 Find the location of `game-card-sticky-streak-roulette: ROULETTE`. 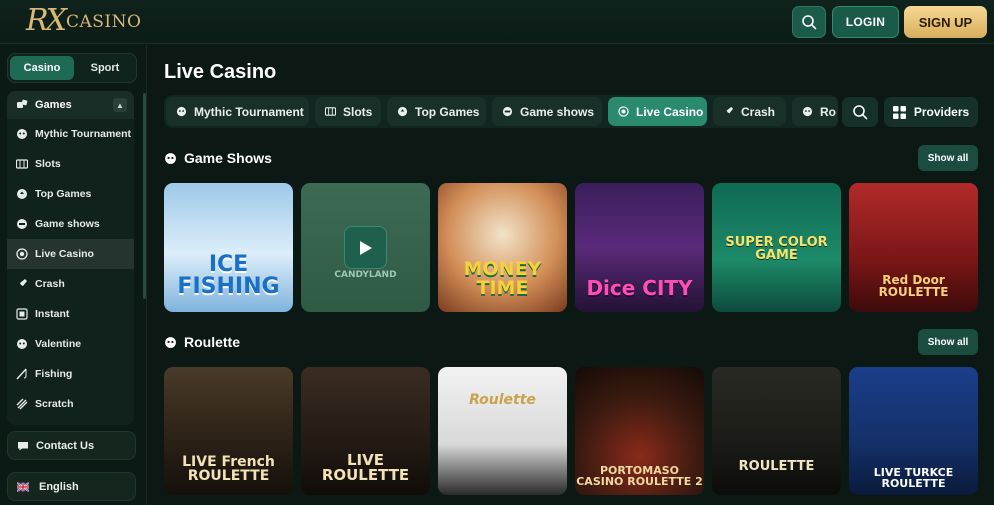

game-card-sticky-streak-roulette: ROULETTE is located at coordinates (776, 431).